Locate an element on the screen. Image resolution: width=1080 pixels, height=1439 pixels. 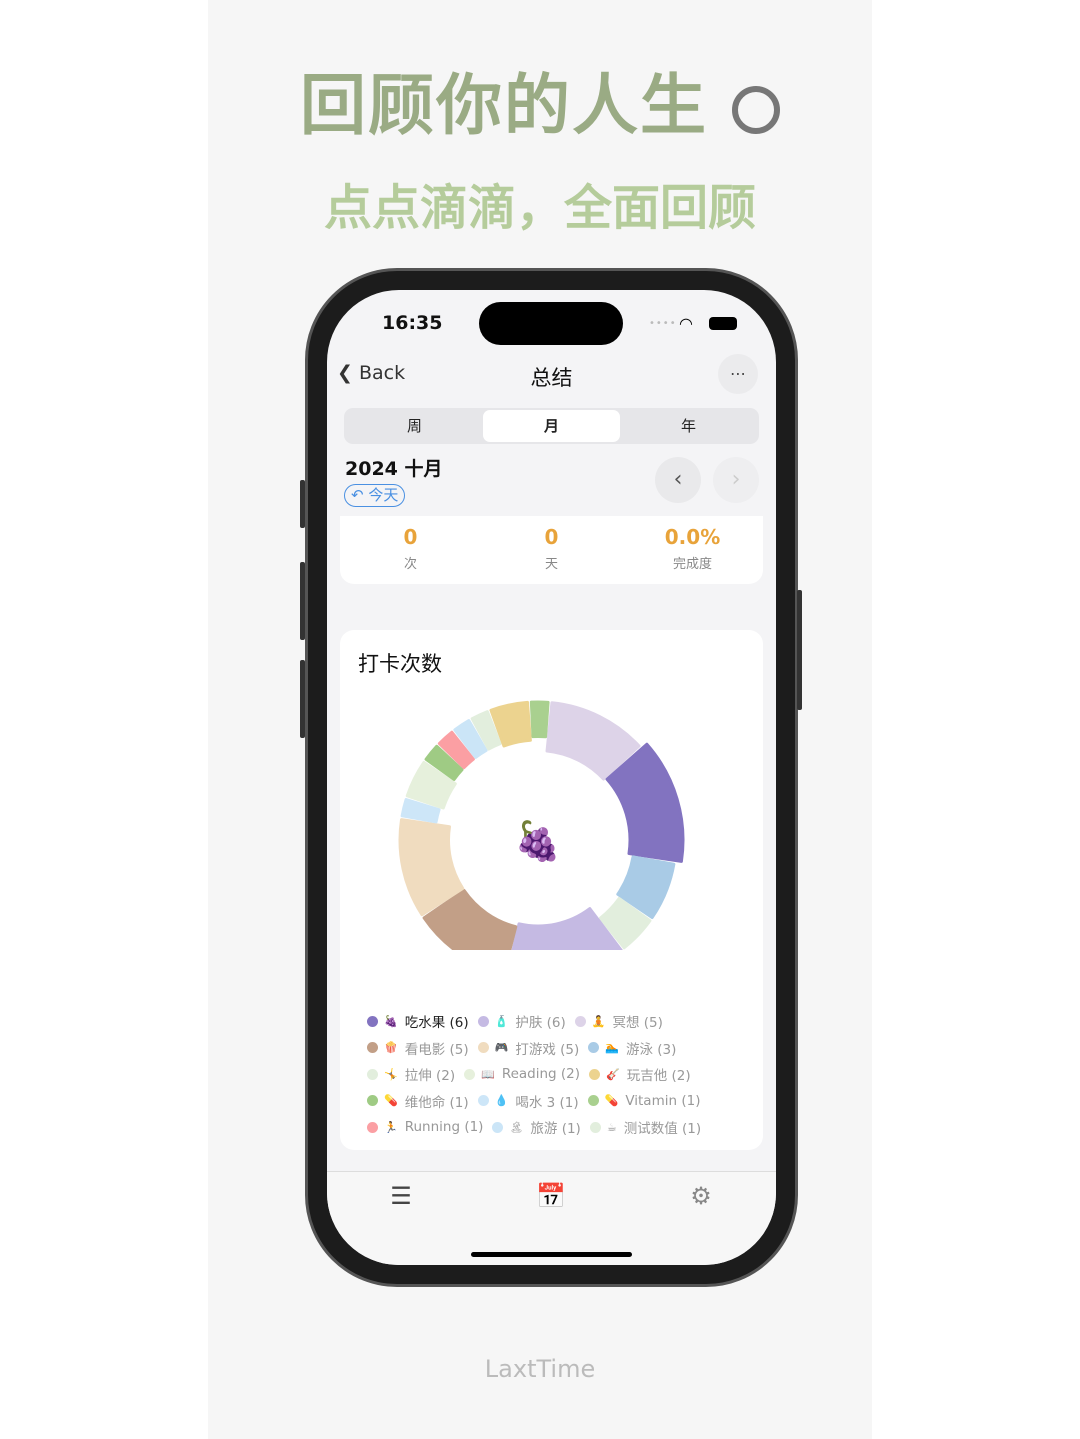
legend-item: 🧘 冥想 (5) is located at coordinates (618, 1021).